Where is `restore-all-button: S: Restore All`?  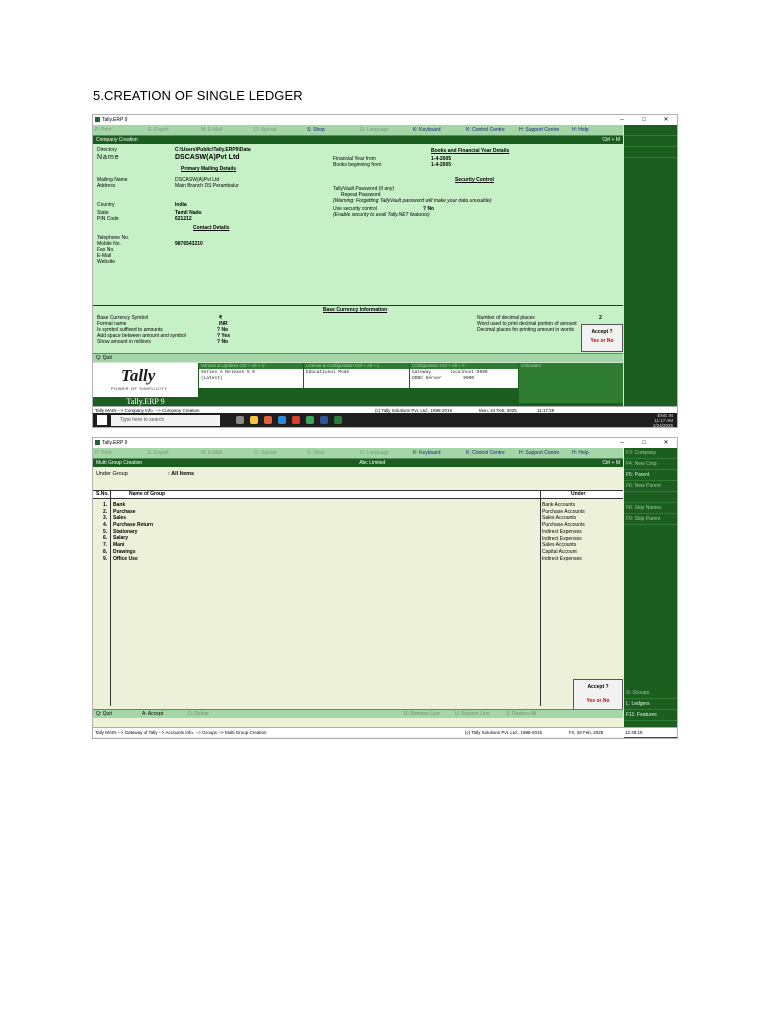
restore-all-button: S: Restore All is located at coordinates (521, 714).